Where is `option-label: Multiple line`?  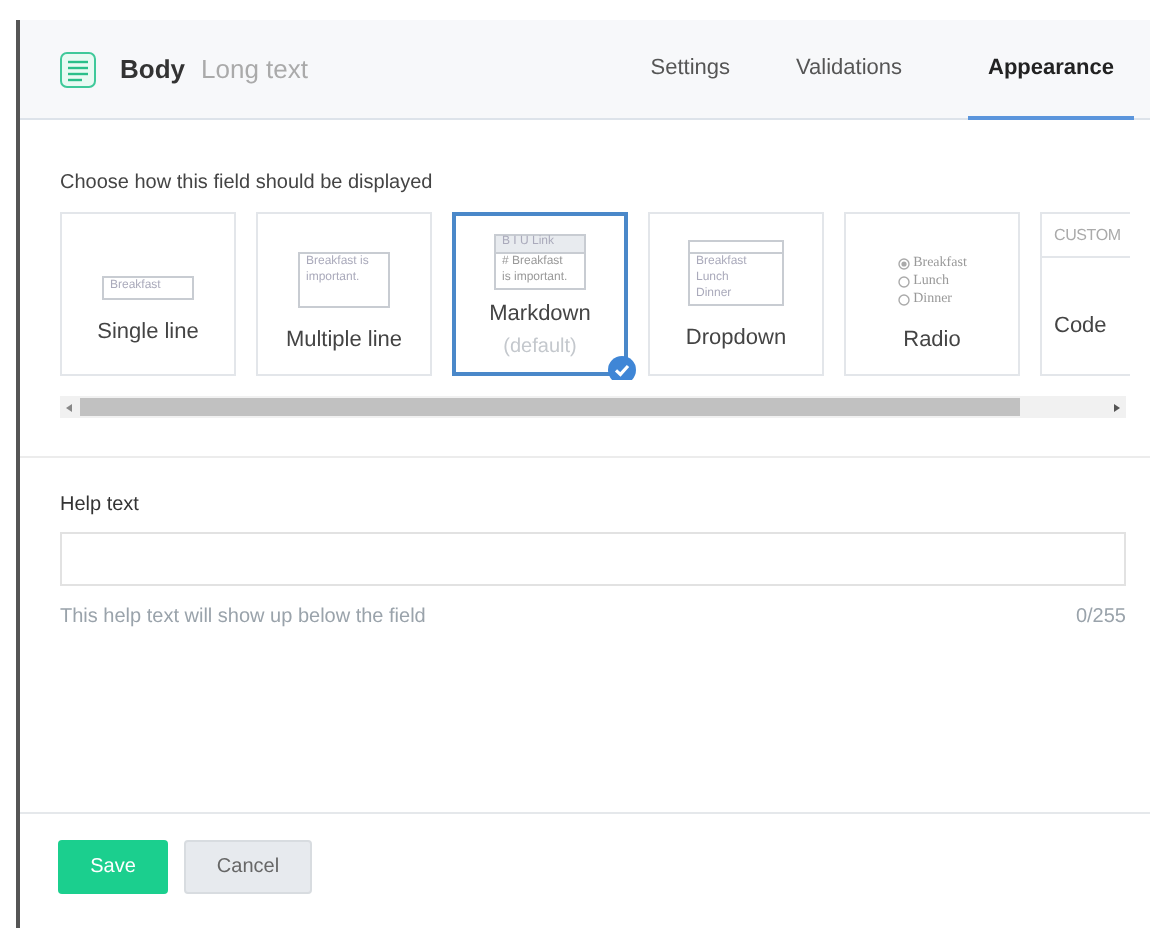
option-label: Multiple line is located at coordinates (344, 340).